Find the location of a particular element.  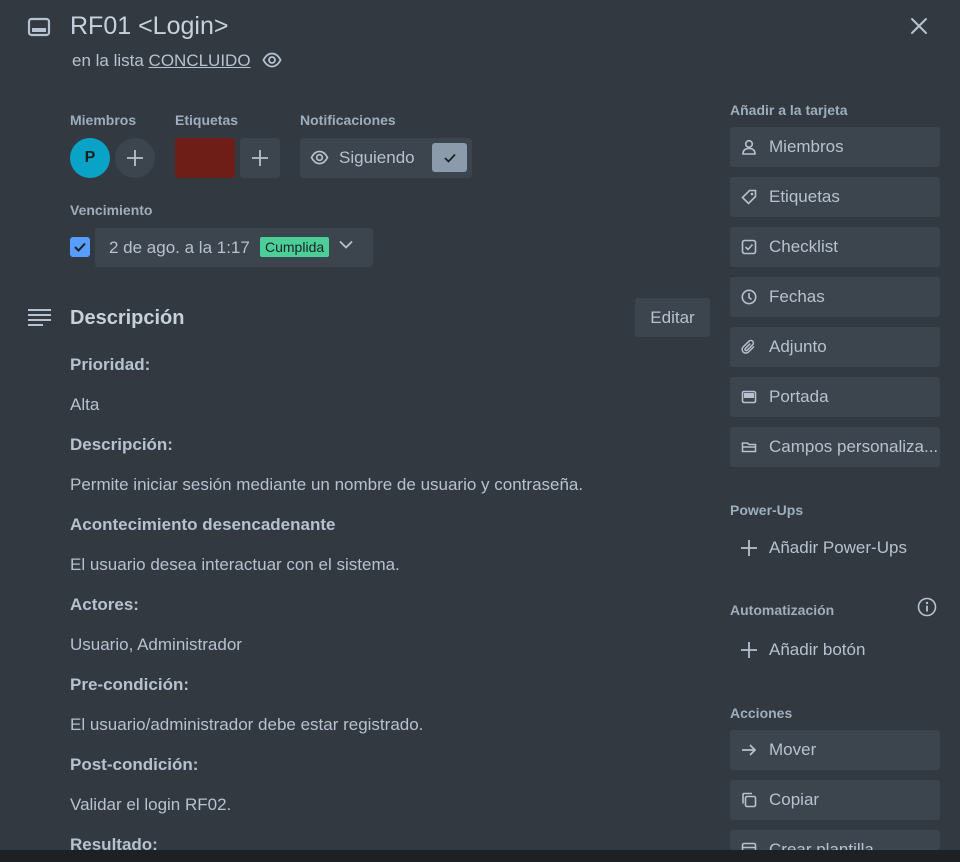

create-template-label: Crear plantilla is located at coordinates (821, 845).